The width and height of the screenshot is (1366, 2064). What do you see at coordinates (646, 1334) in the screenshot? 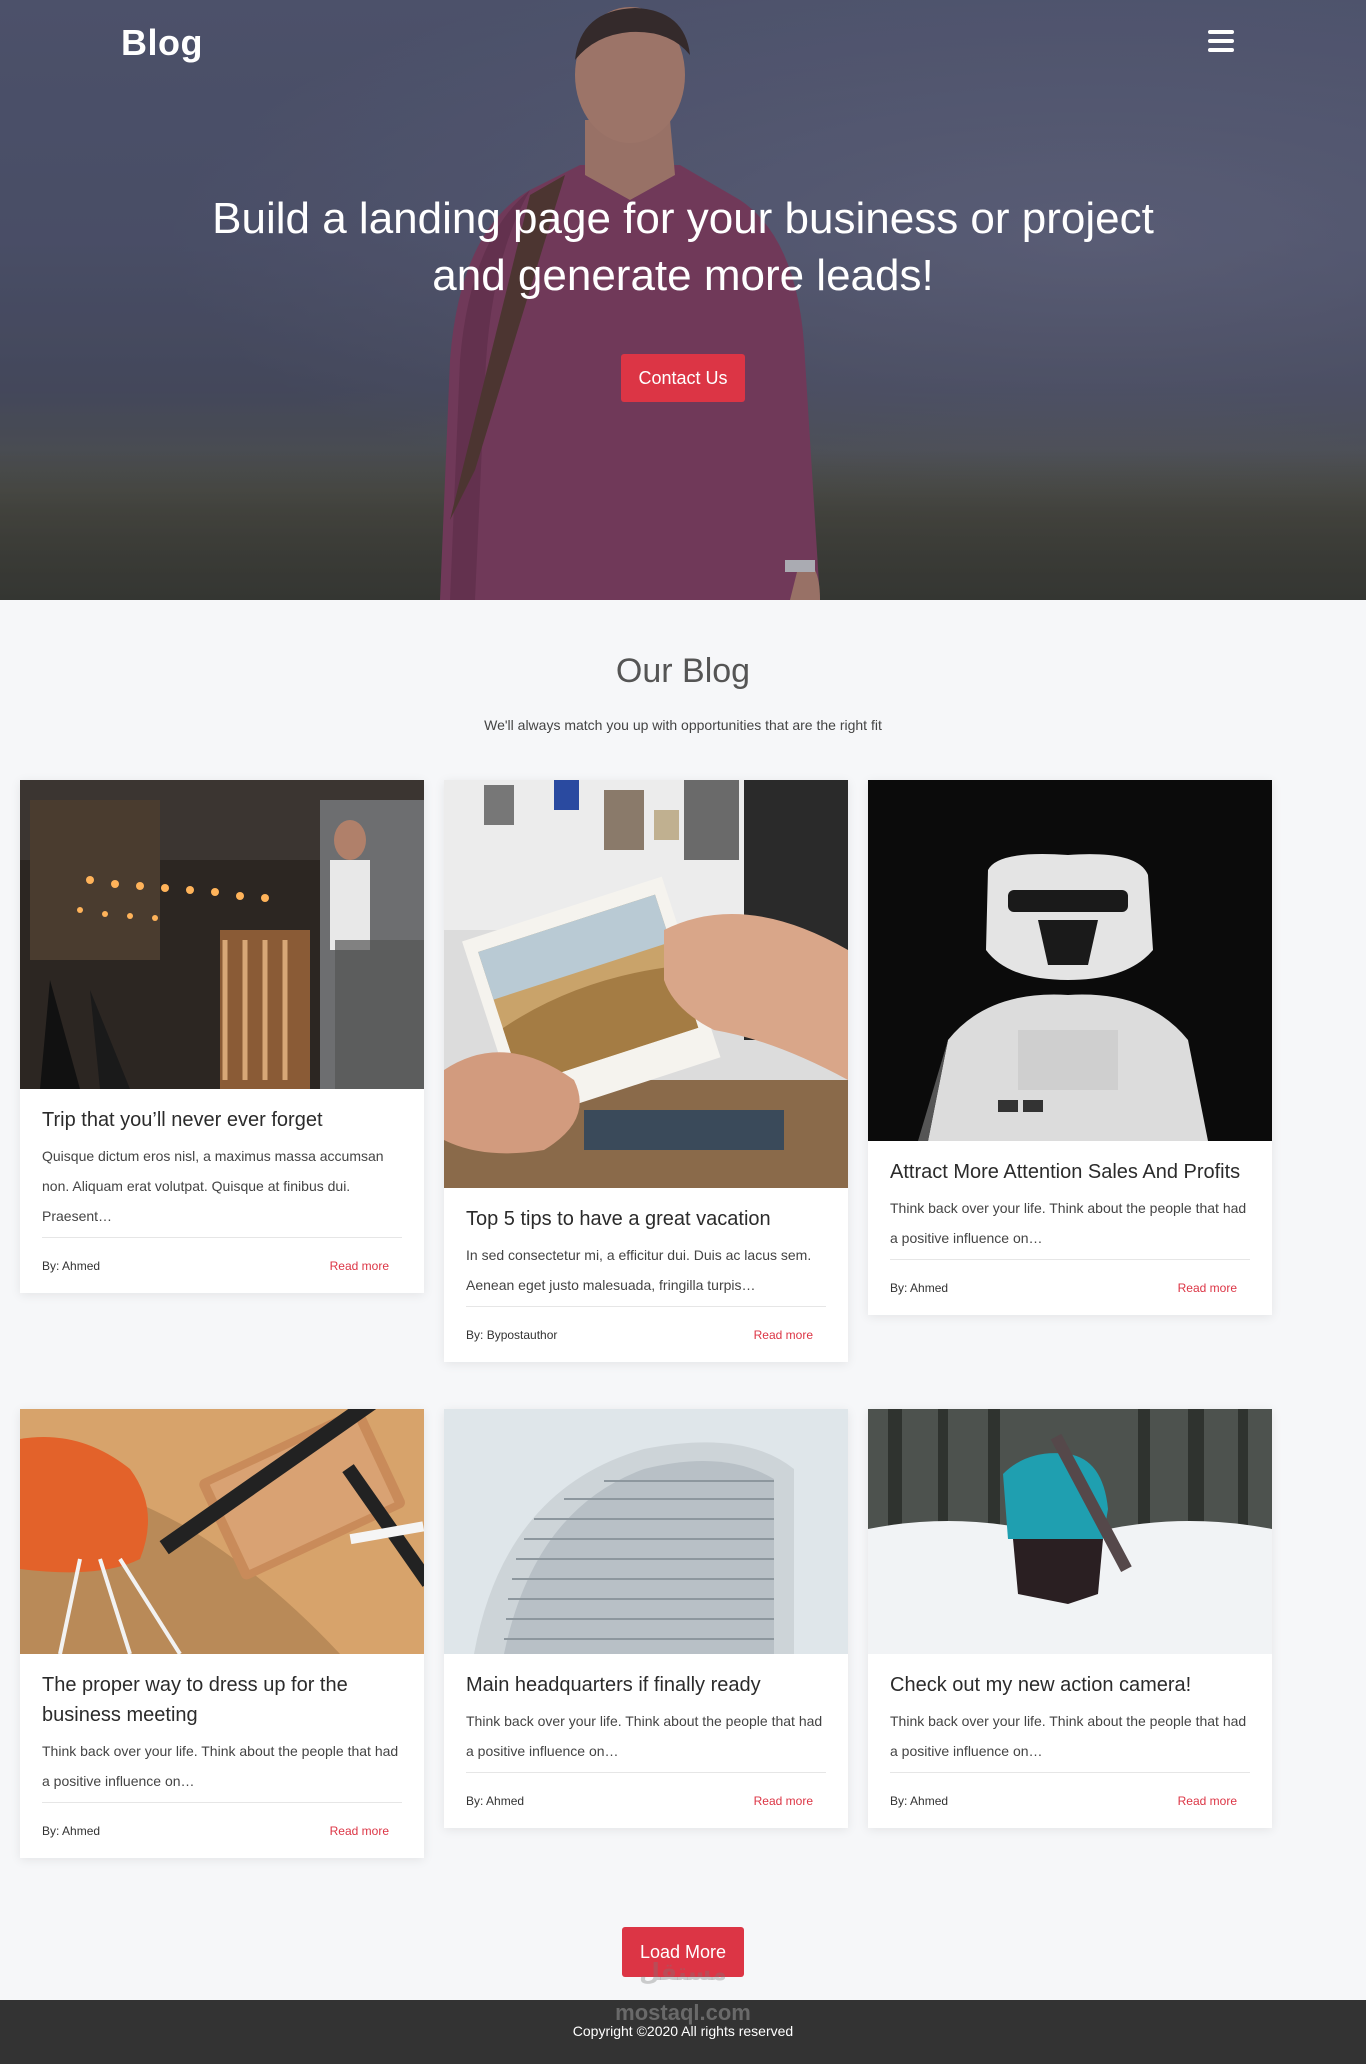
I see `card-footer: By: Bypostauthor Read more` at bounding box center [646, 1334].